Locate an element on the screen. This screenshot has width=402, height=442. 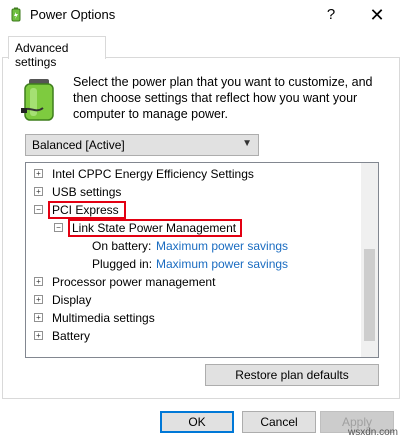
tab-label: Advanced settings is located at coordinates (42, 55).